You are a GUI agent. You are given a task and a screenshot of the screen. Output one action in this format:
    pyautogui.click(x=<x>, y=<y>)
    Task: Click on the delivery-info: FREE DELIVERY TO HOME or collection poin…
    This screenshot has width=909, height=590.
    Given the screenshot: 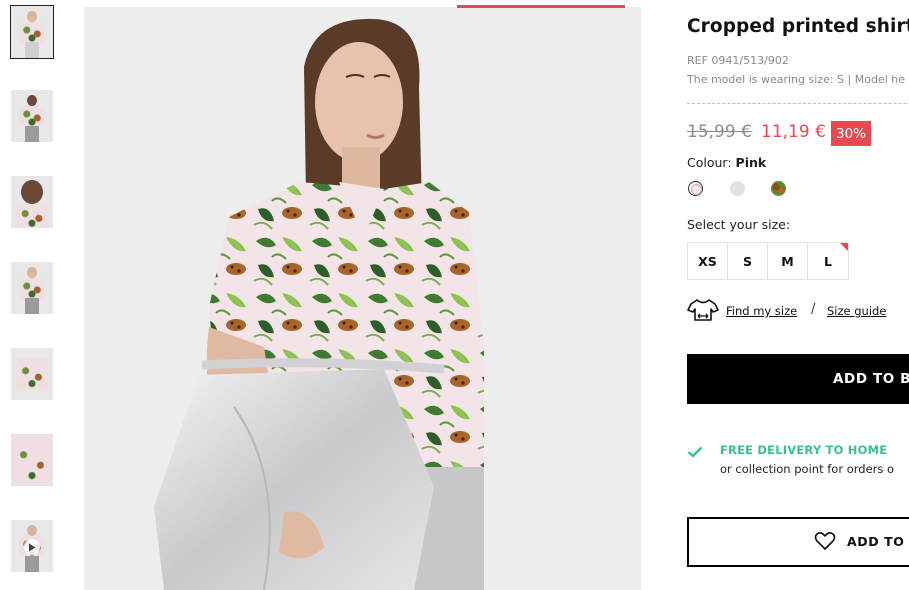 What is the action you would take?
    pyautogui.click(x=798, y=462)
    